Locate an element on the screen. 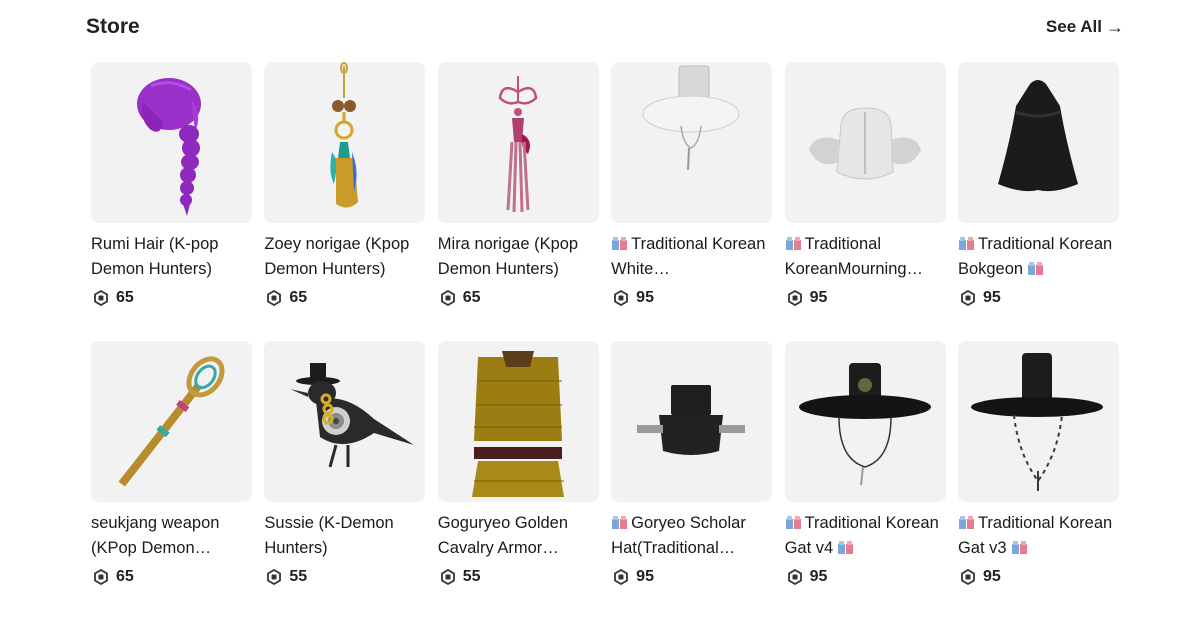 This screenshot has height=620, width=1200. store-item-card: Traditional Korean White… 95 is located at coordinates (692, 201).